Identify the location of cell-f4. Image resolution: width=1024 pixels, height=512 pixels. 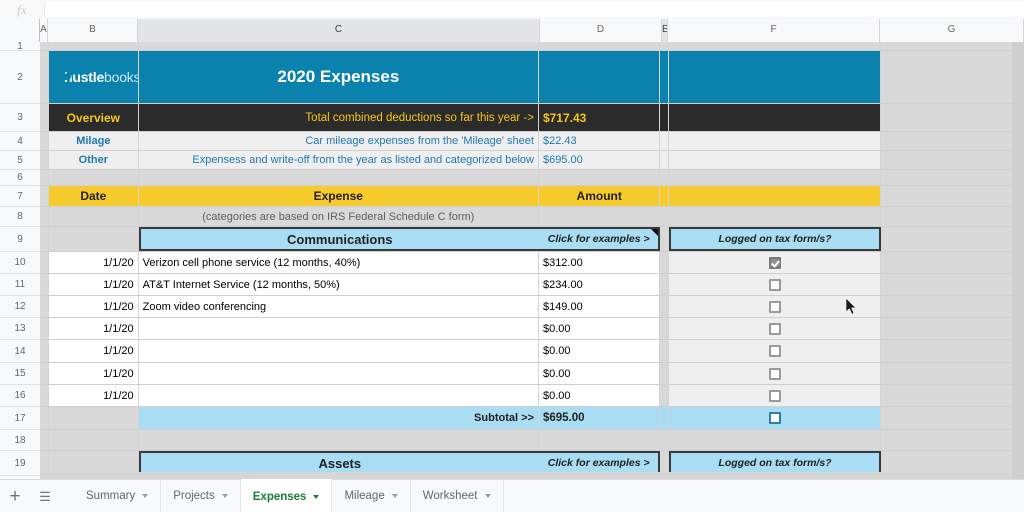
(775, 141).